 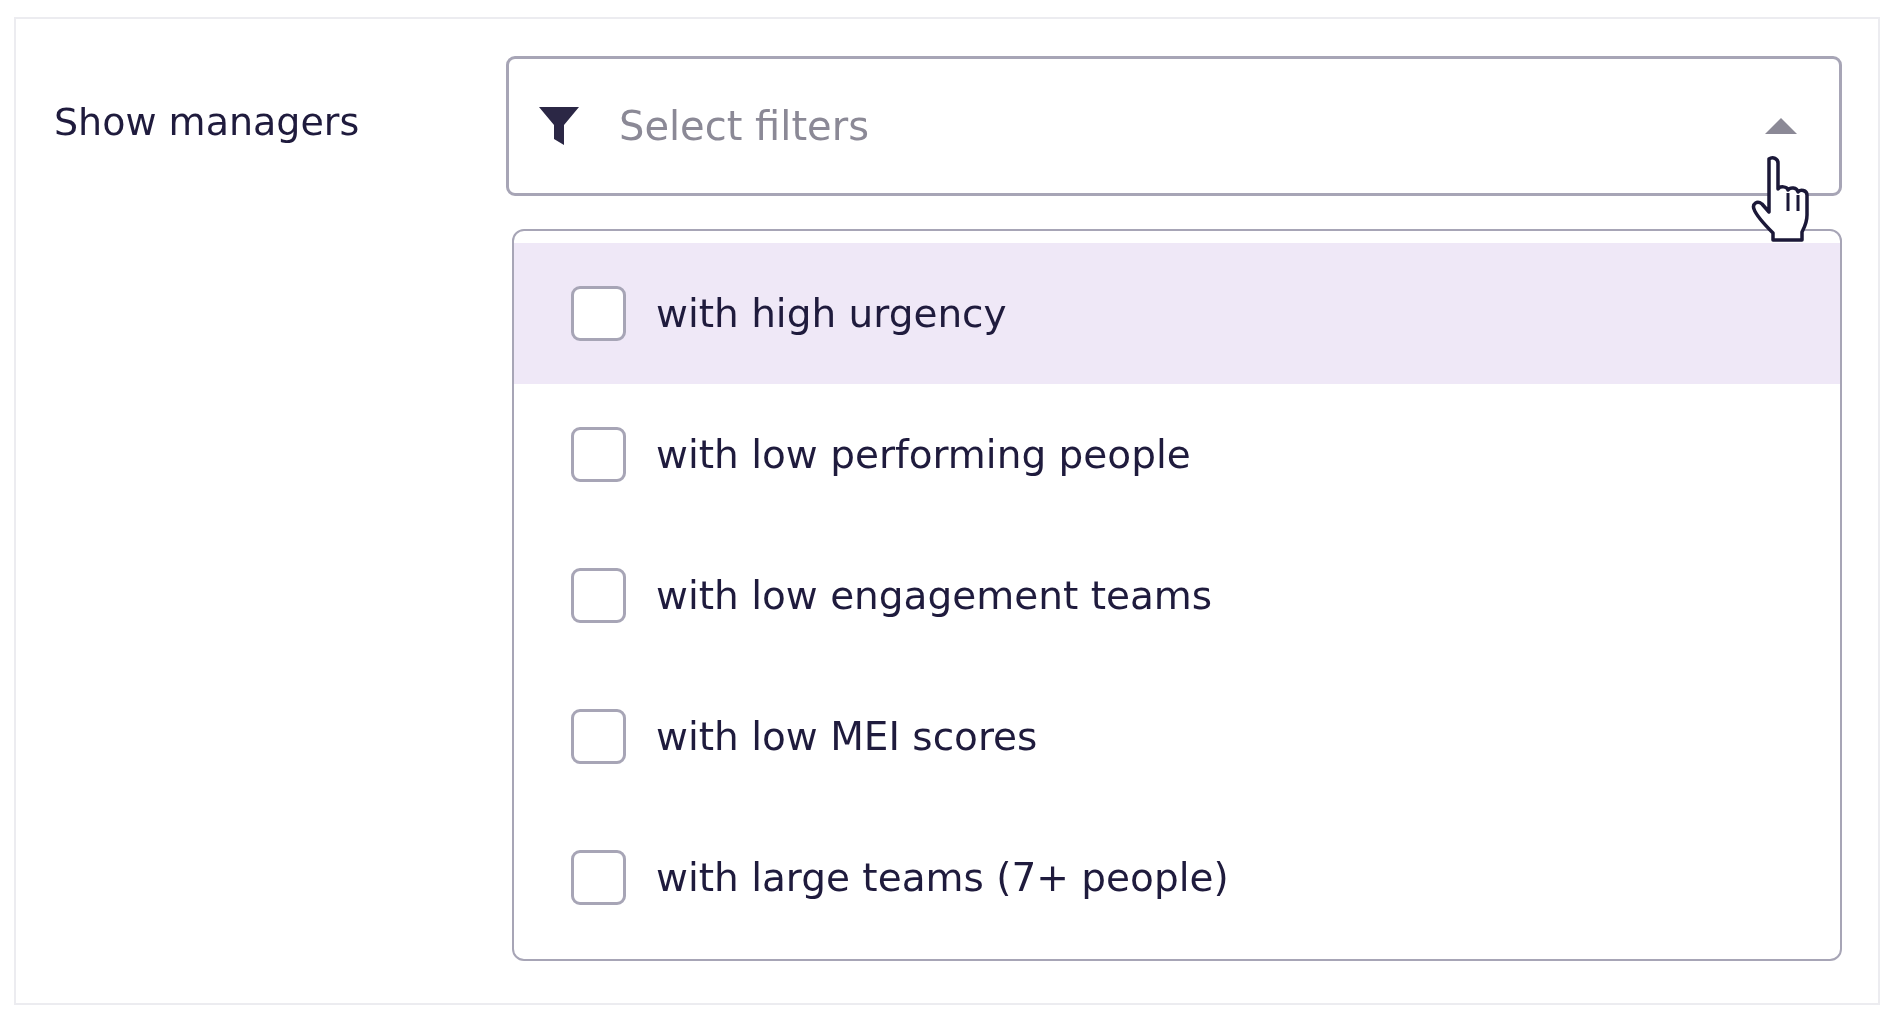 I want to click on filter-icon, so click(x=559, y=126).